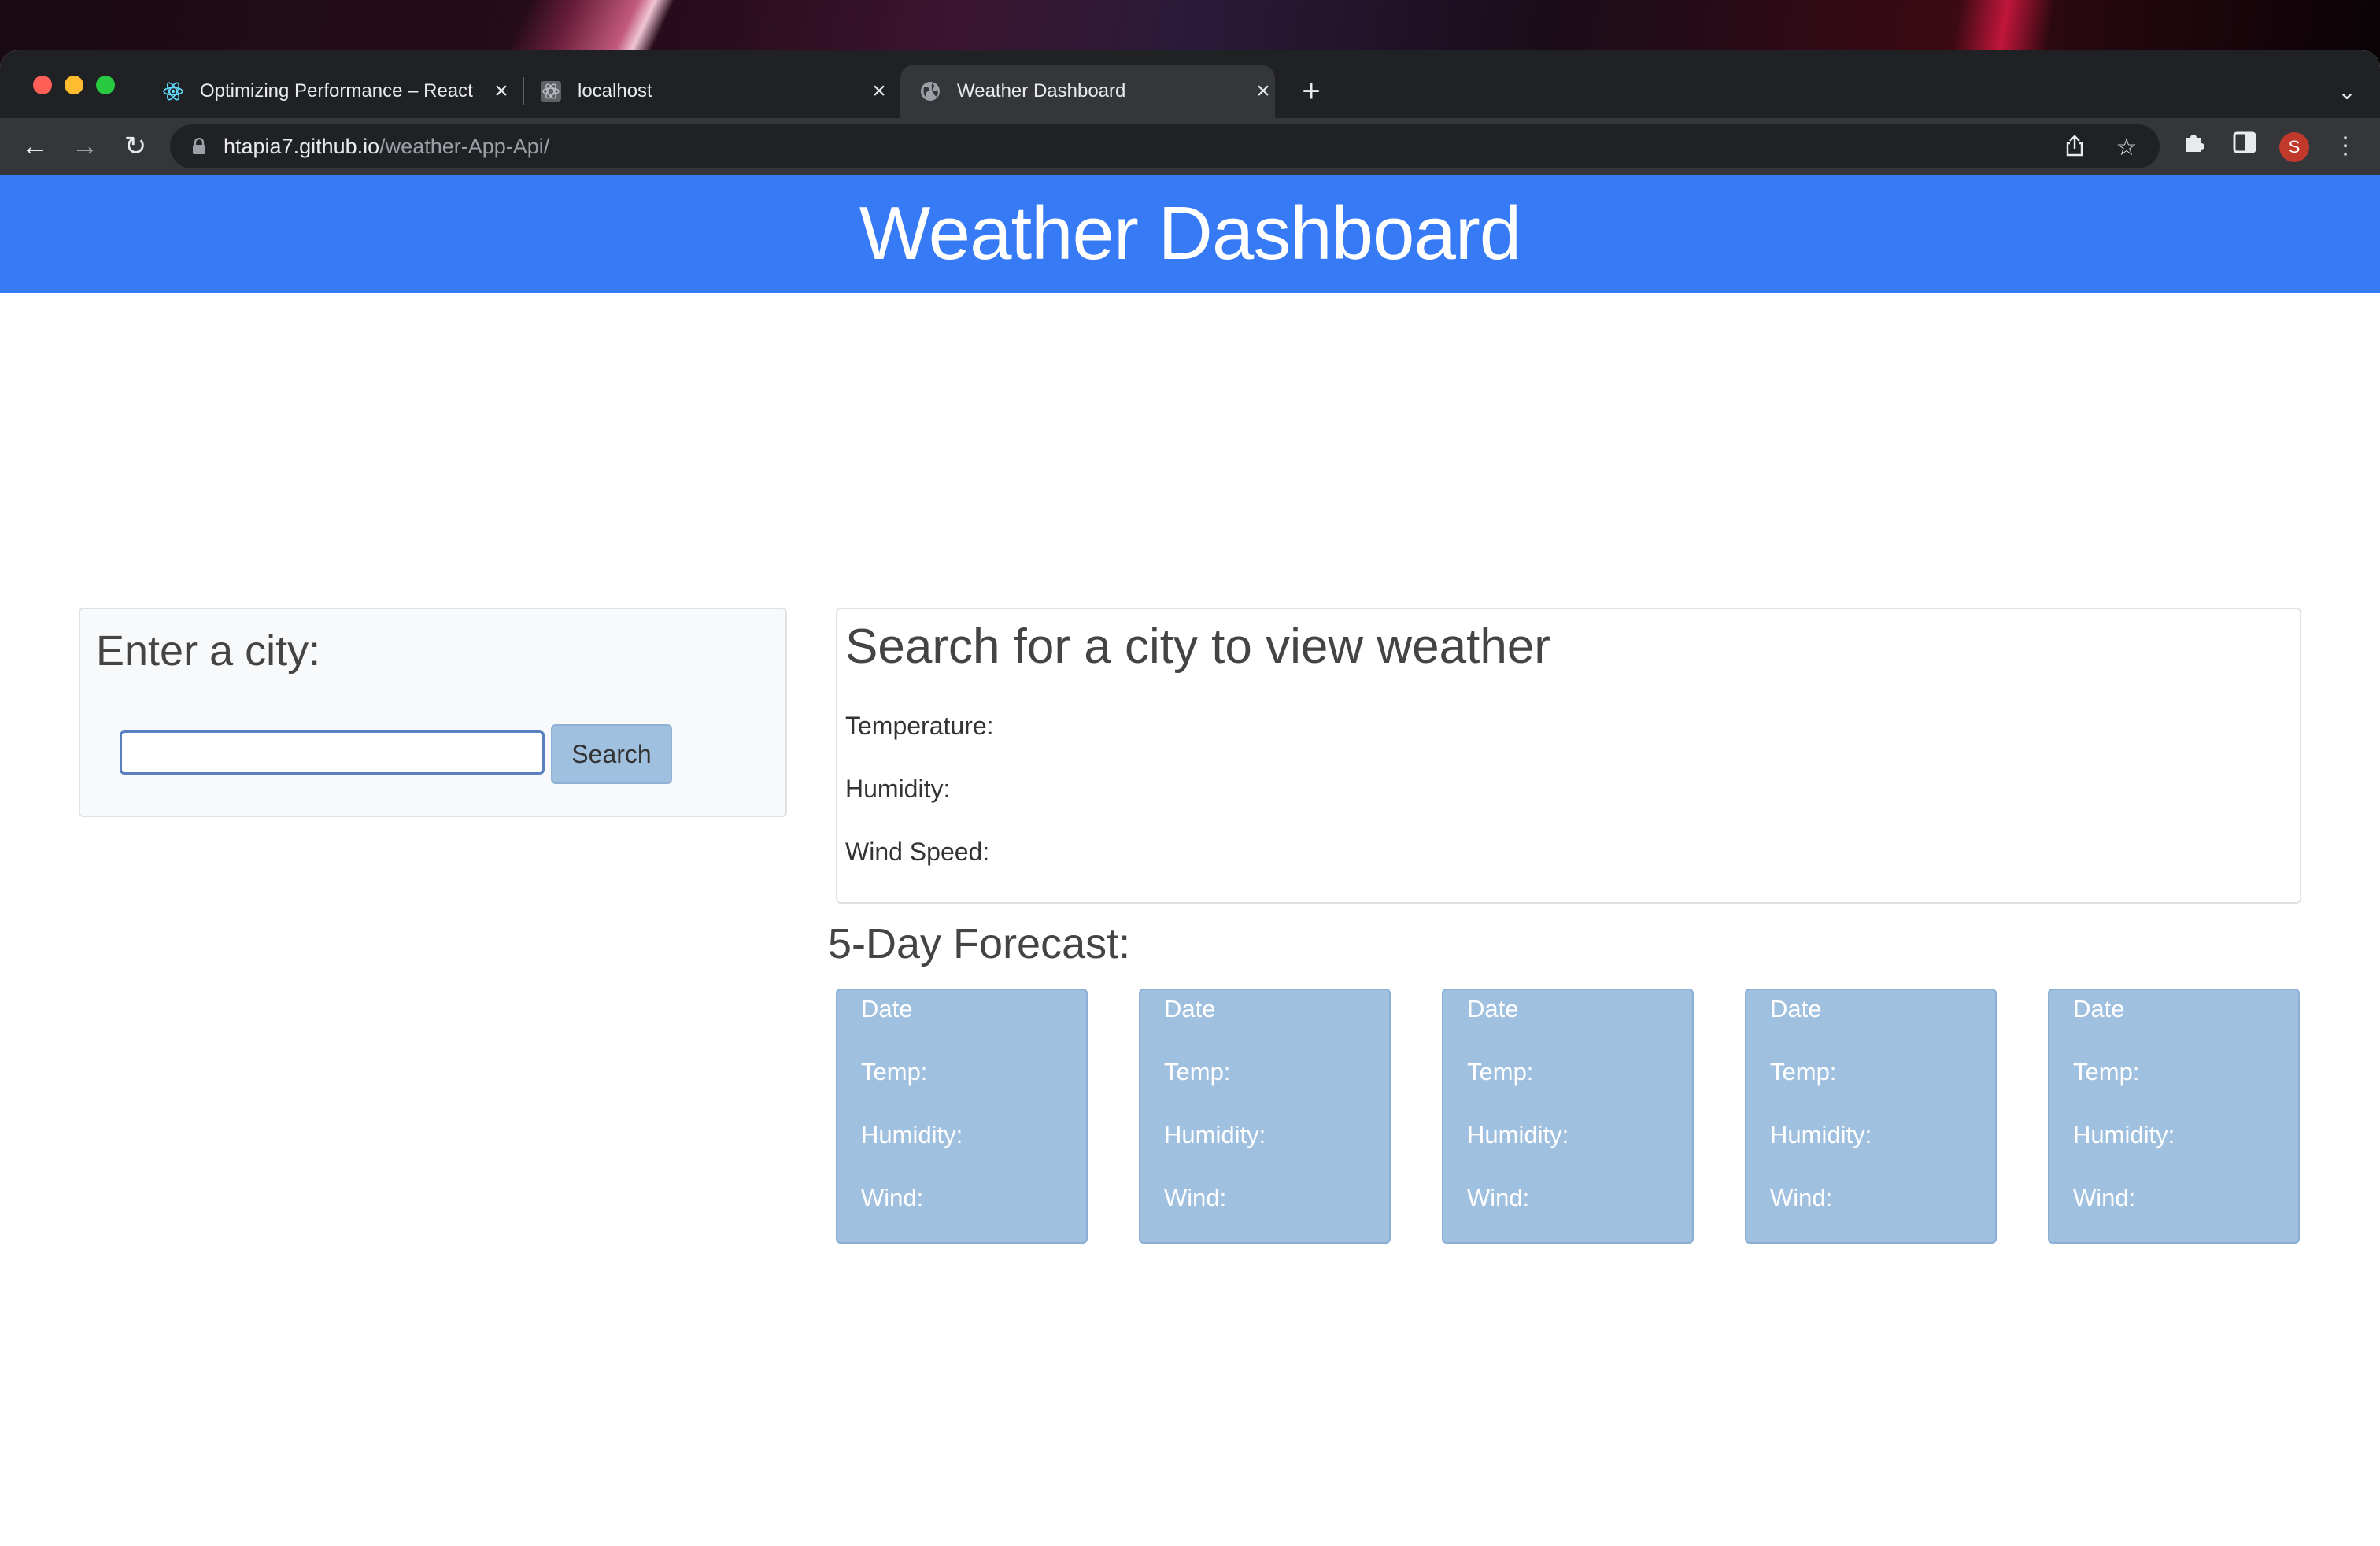  I want to click on url-host: htapia7.github.io, so click(302, 146).